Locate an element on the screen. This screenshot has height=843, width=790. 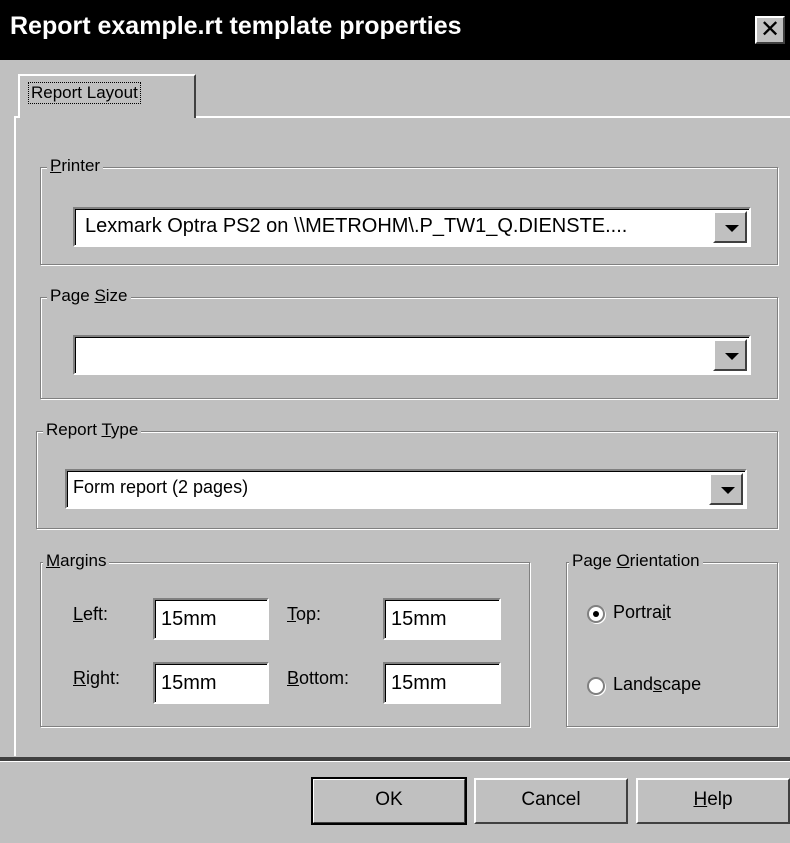
report-type-select: Form report (2 pages) is located at coordinates (406, 489).